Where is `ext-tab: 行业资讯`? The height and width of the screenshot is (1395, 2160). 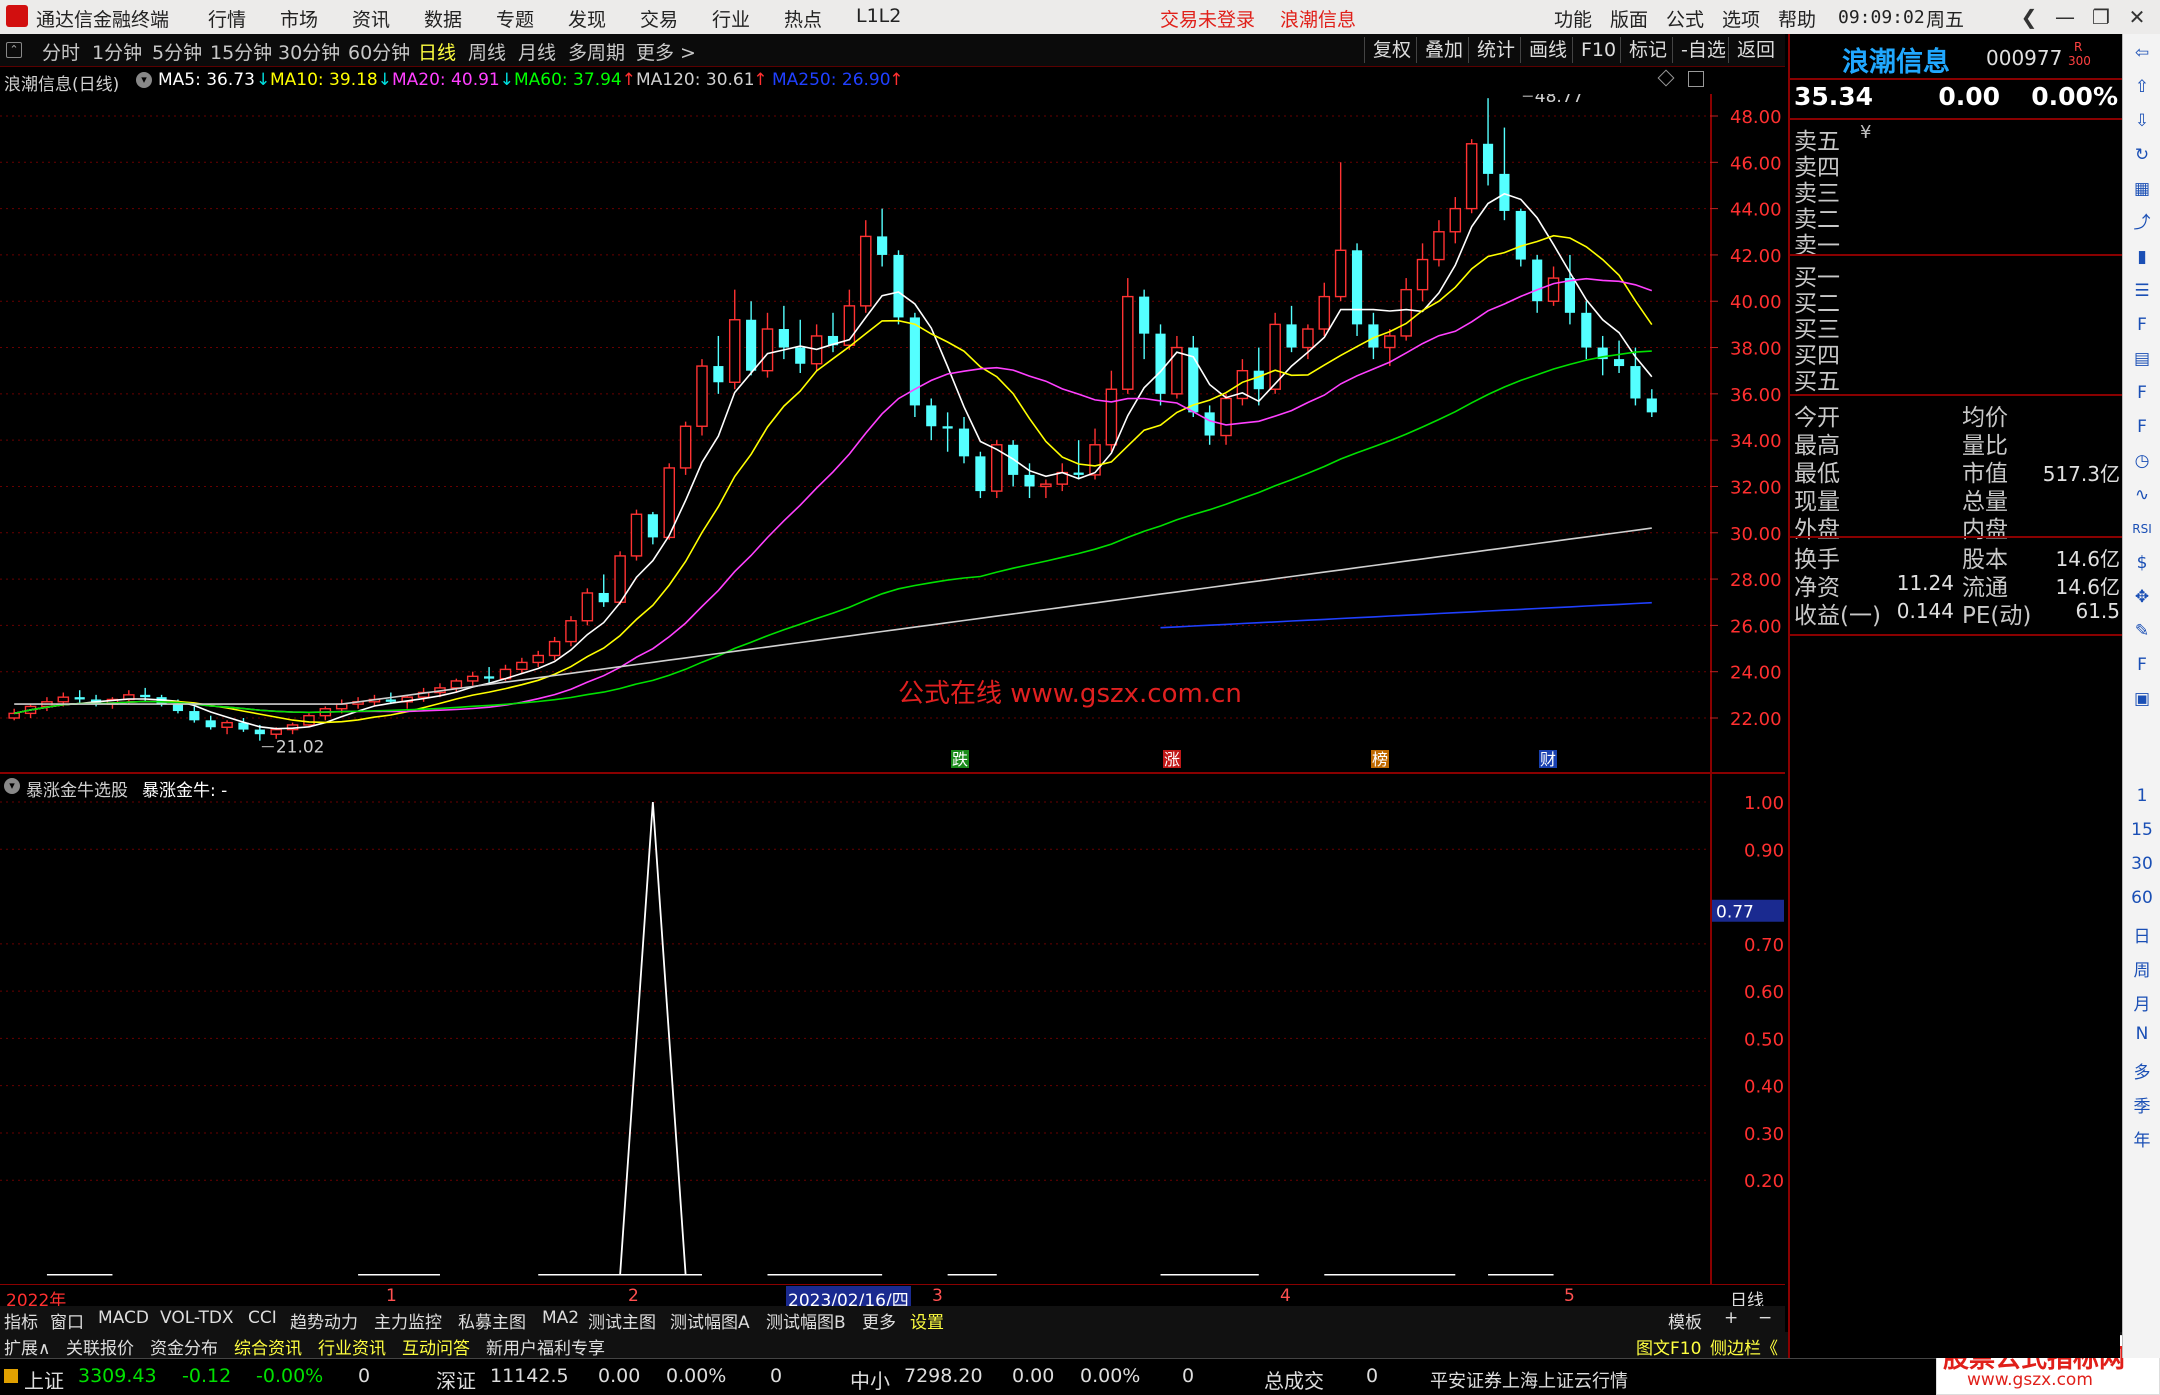 ext-tab: 行业资讯 is located at coordinates (352, 1346).